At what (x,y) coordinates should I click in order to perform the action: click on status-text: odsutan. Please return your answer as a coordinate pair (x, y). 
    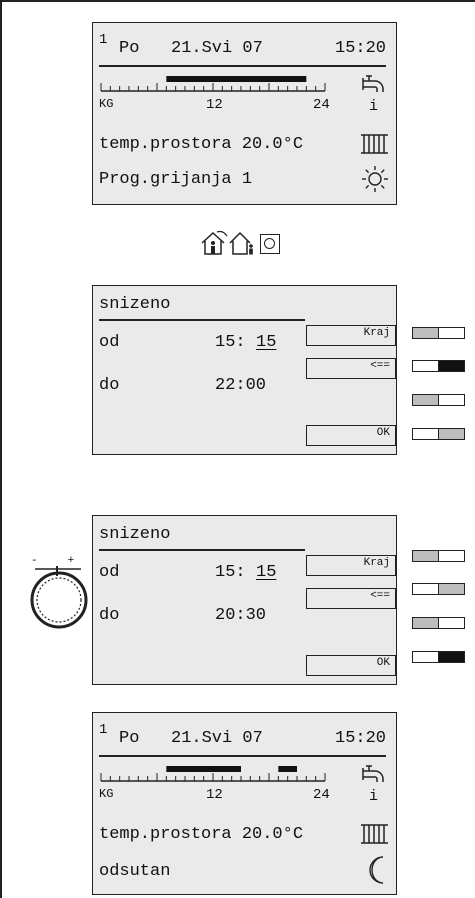
    Looking at the image, I should click on (135, 871).